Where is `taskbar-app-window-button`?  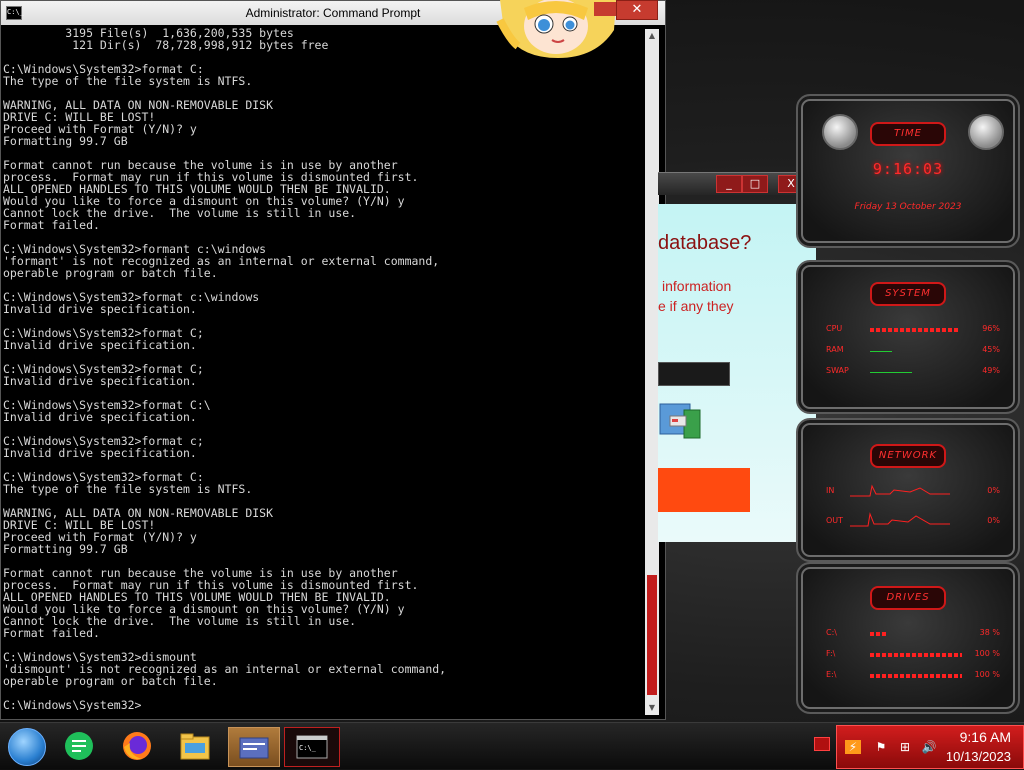 taskbar-app-window-button is located at coordinates (254, 747).